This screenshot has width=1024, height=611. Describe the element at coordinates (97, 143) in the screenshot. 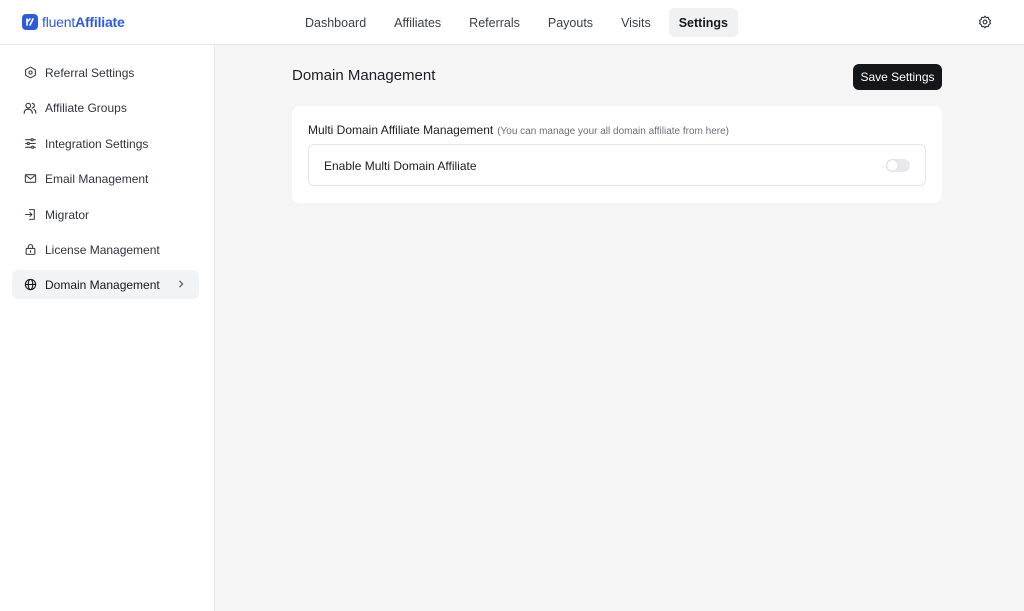

I see `sidebar-item-label: Integration Settings` at that location.